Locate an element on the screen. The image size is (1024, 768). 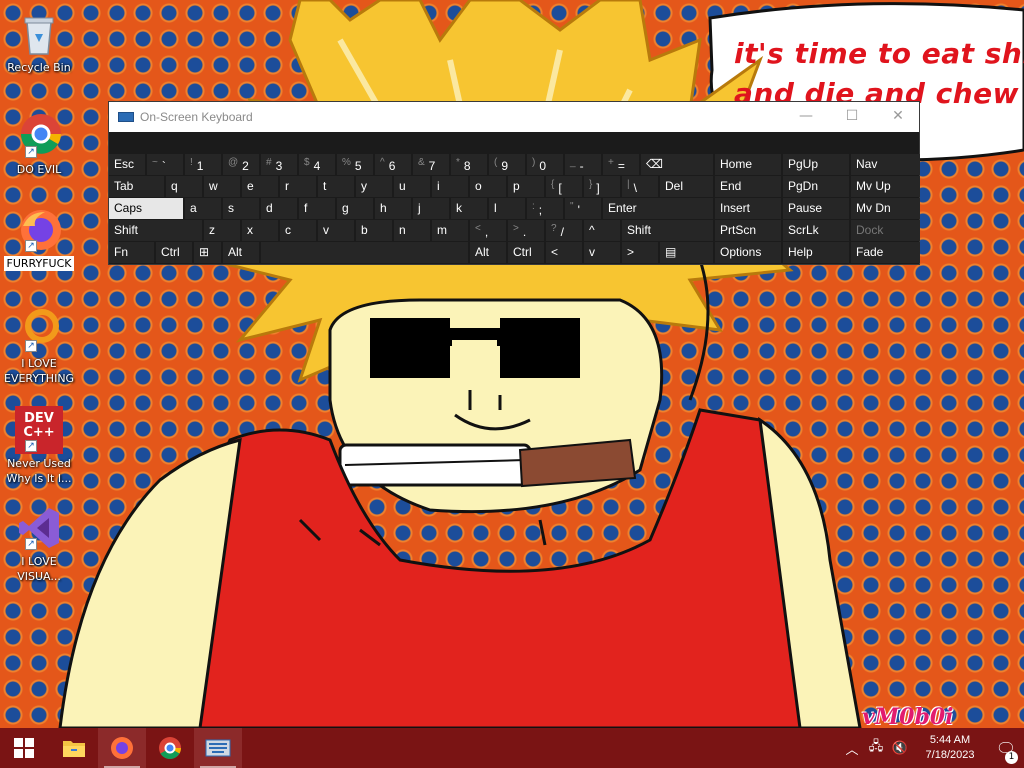
osk-key-row5-5: Alt is located at coordinates (488, 252).